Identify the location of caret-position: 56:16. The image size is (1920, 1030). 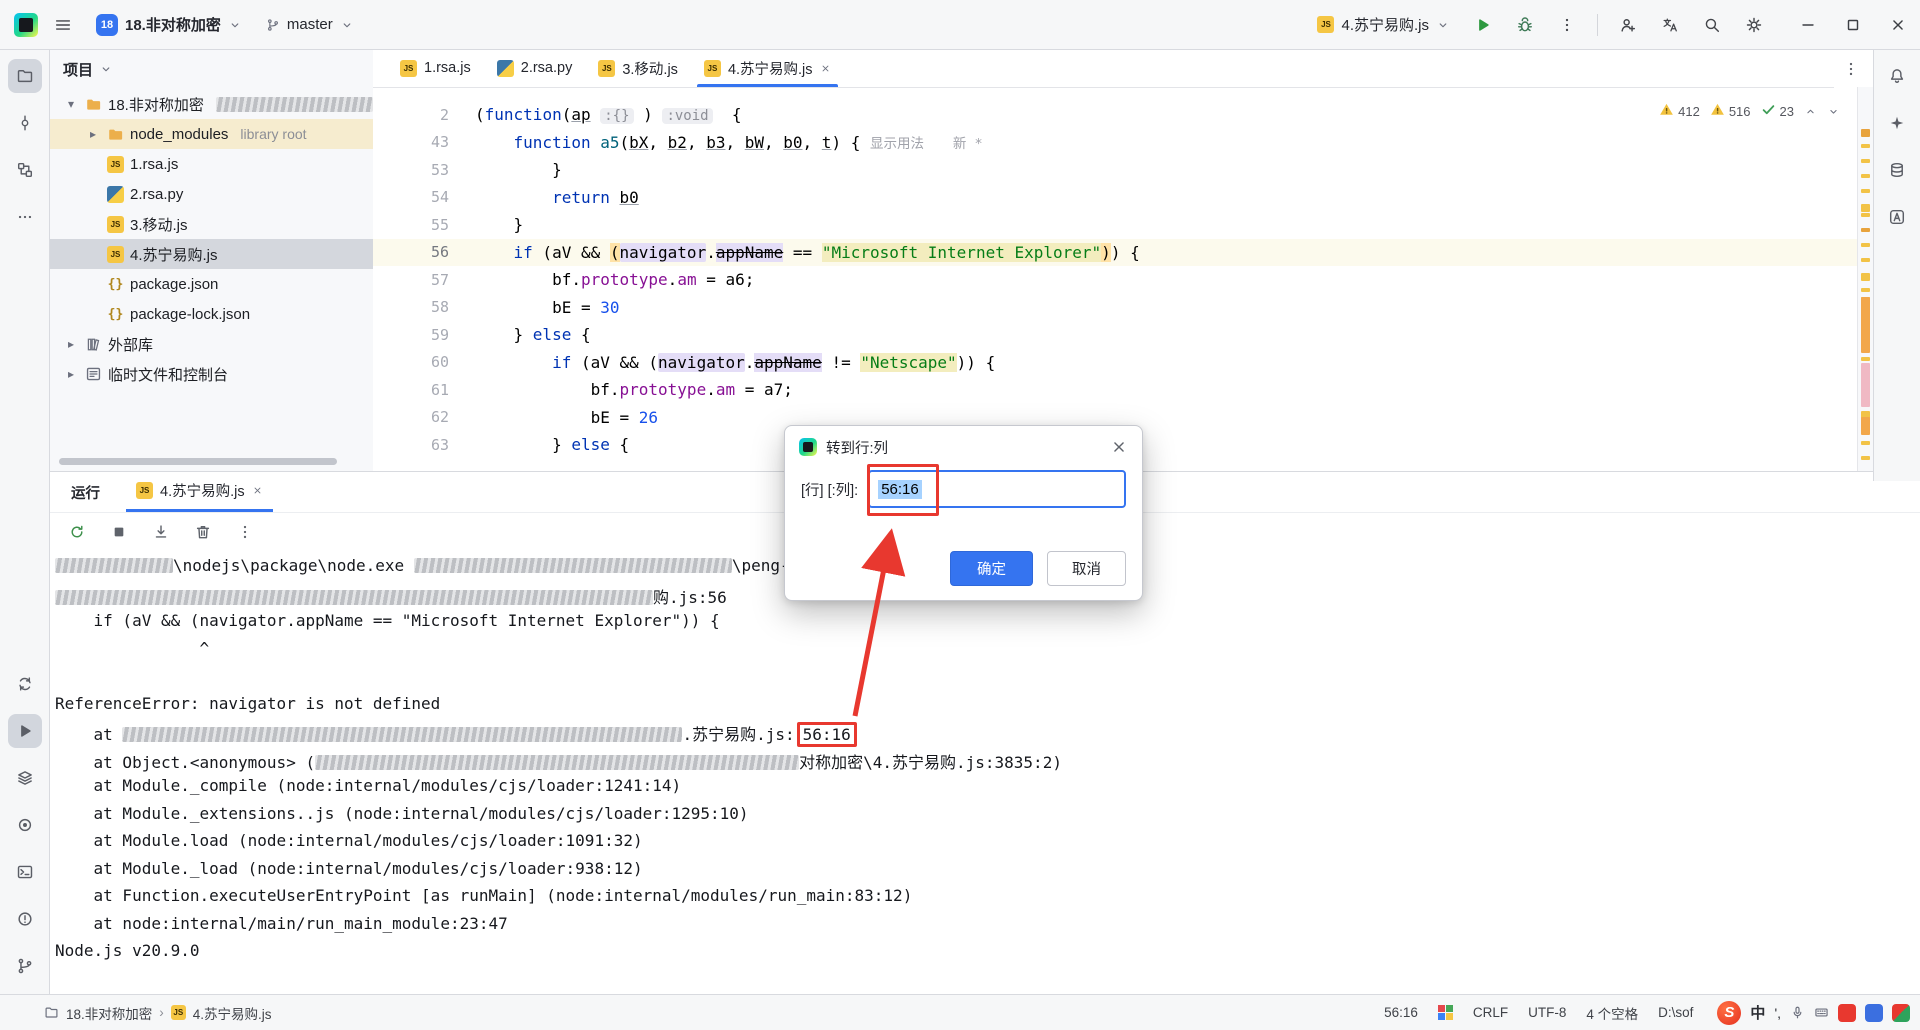
(1401, 1012).